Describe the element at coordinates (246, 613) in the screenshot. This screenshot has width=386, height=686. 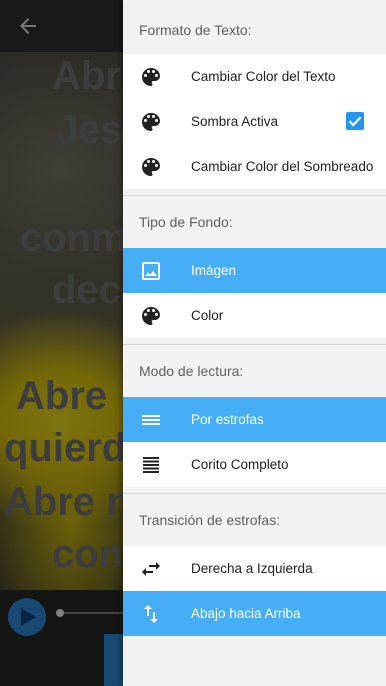
I see `menu-item-label: Abajo hacia Arriba` at that location.